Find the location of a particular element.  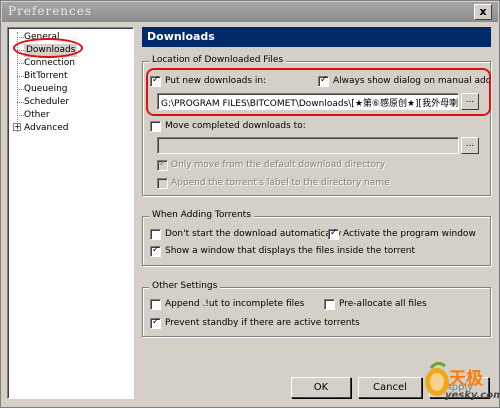

ok-button: OK is located at coordinates (321, 387).